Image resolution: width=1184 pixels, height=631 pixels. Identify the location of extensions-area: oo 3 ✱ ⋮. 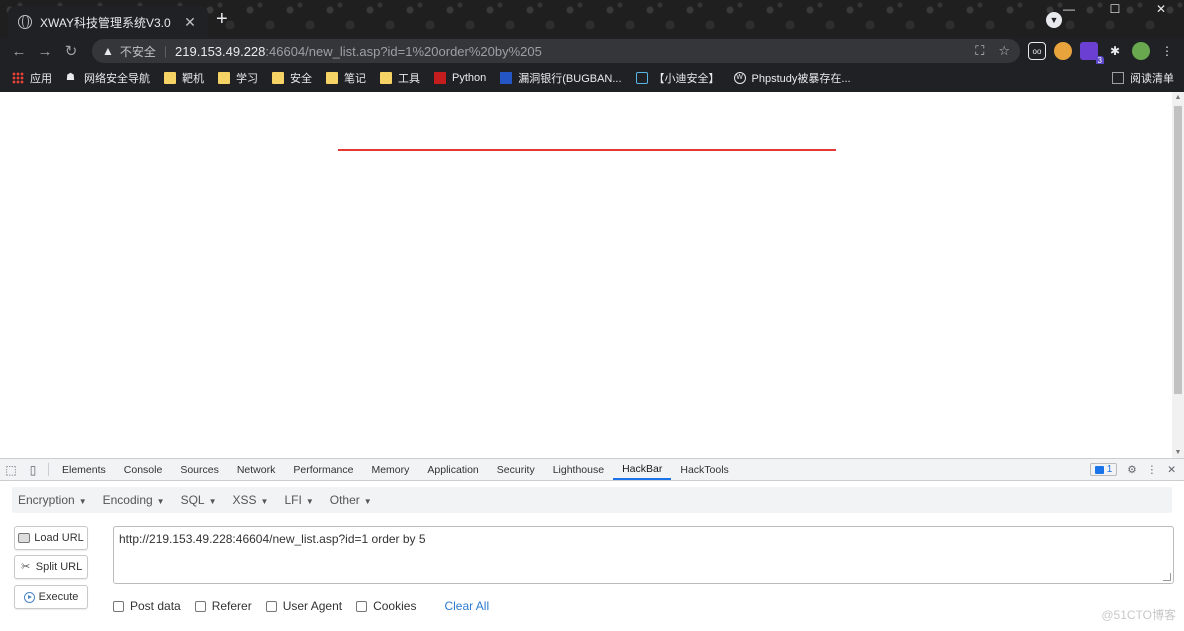
(1102, 54).